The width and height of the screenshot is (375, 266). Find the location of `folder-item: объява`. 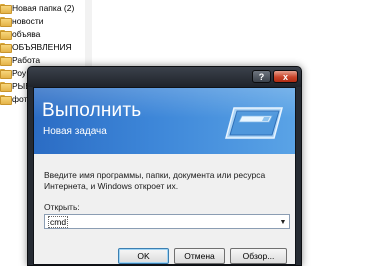

folder-item: объява is located at coordinates (20, 33).